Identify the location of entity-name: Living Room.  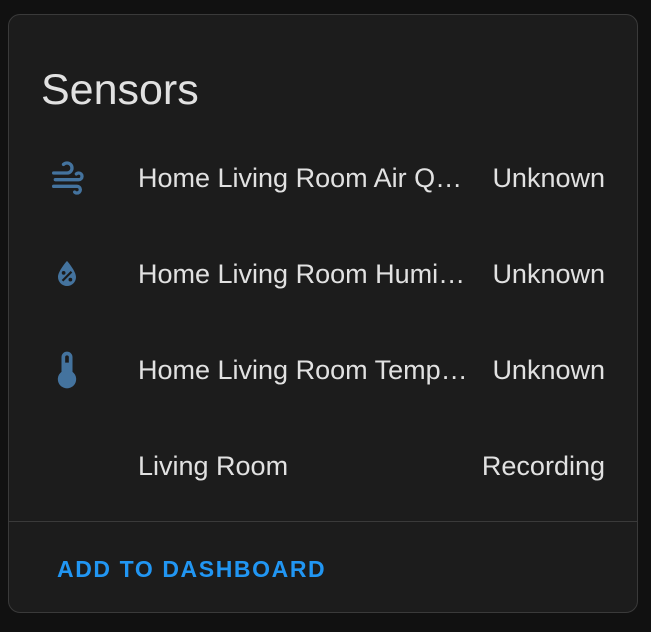
(213, 466).